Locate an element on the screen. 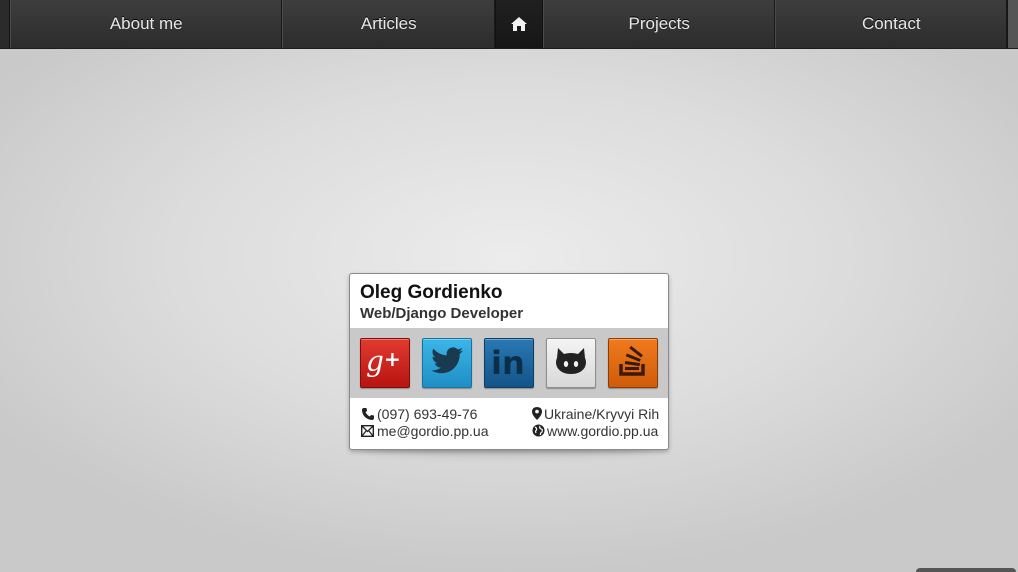  nav-item-about-me: About me is located at coordinates (146, 24).